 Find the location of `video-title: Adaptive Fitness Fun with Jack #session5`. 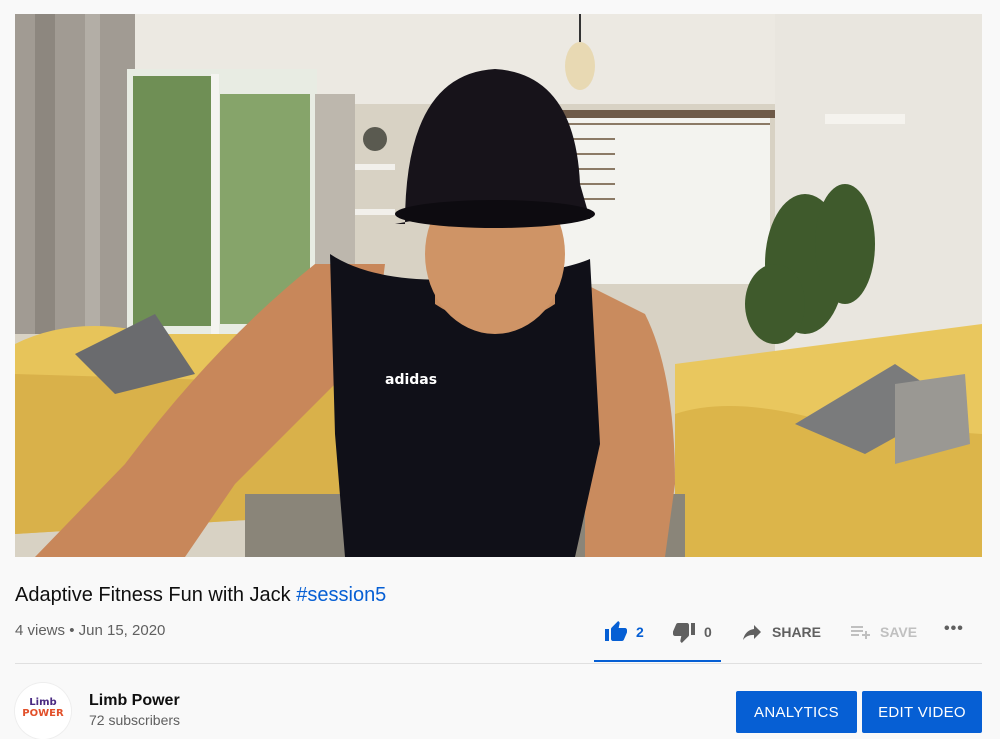

video-title: Adaptive Fitness Fun with Jack #session5 is located at coordinates (200, 595).